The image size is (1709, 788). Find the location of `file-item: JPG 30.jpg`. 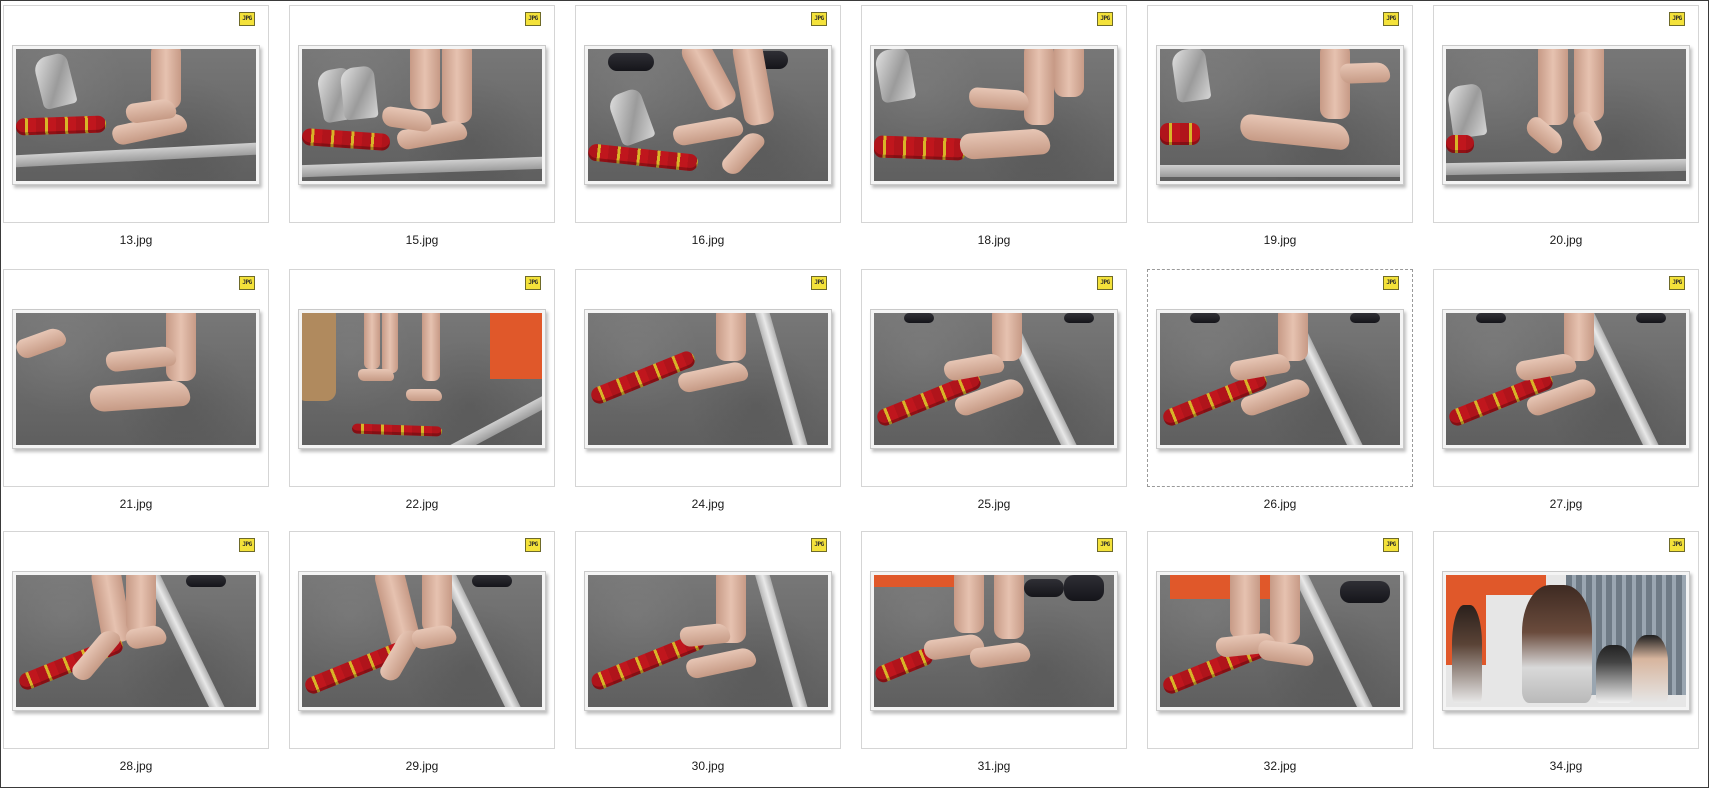

file-item: JPG 30.jpg is located at coordinates (708, 652).